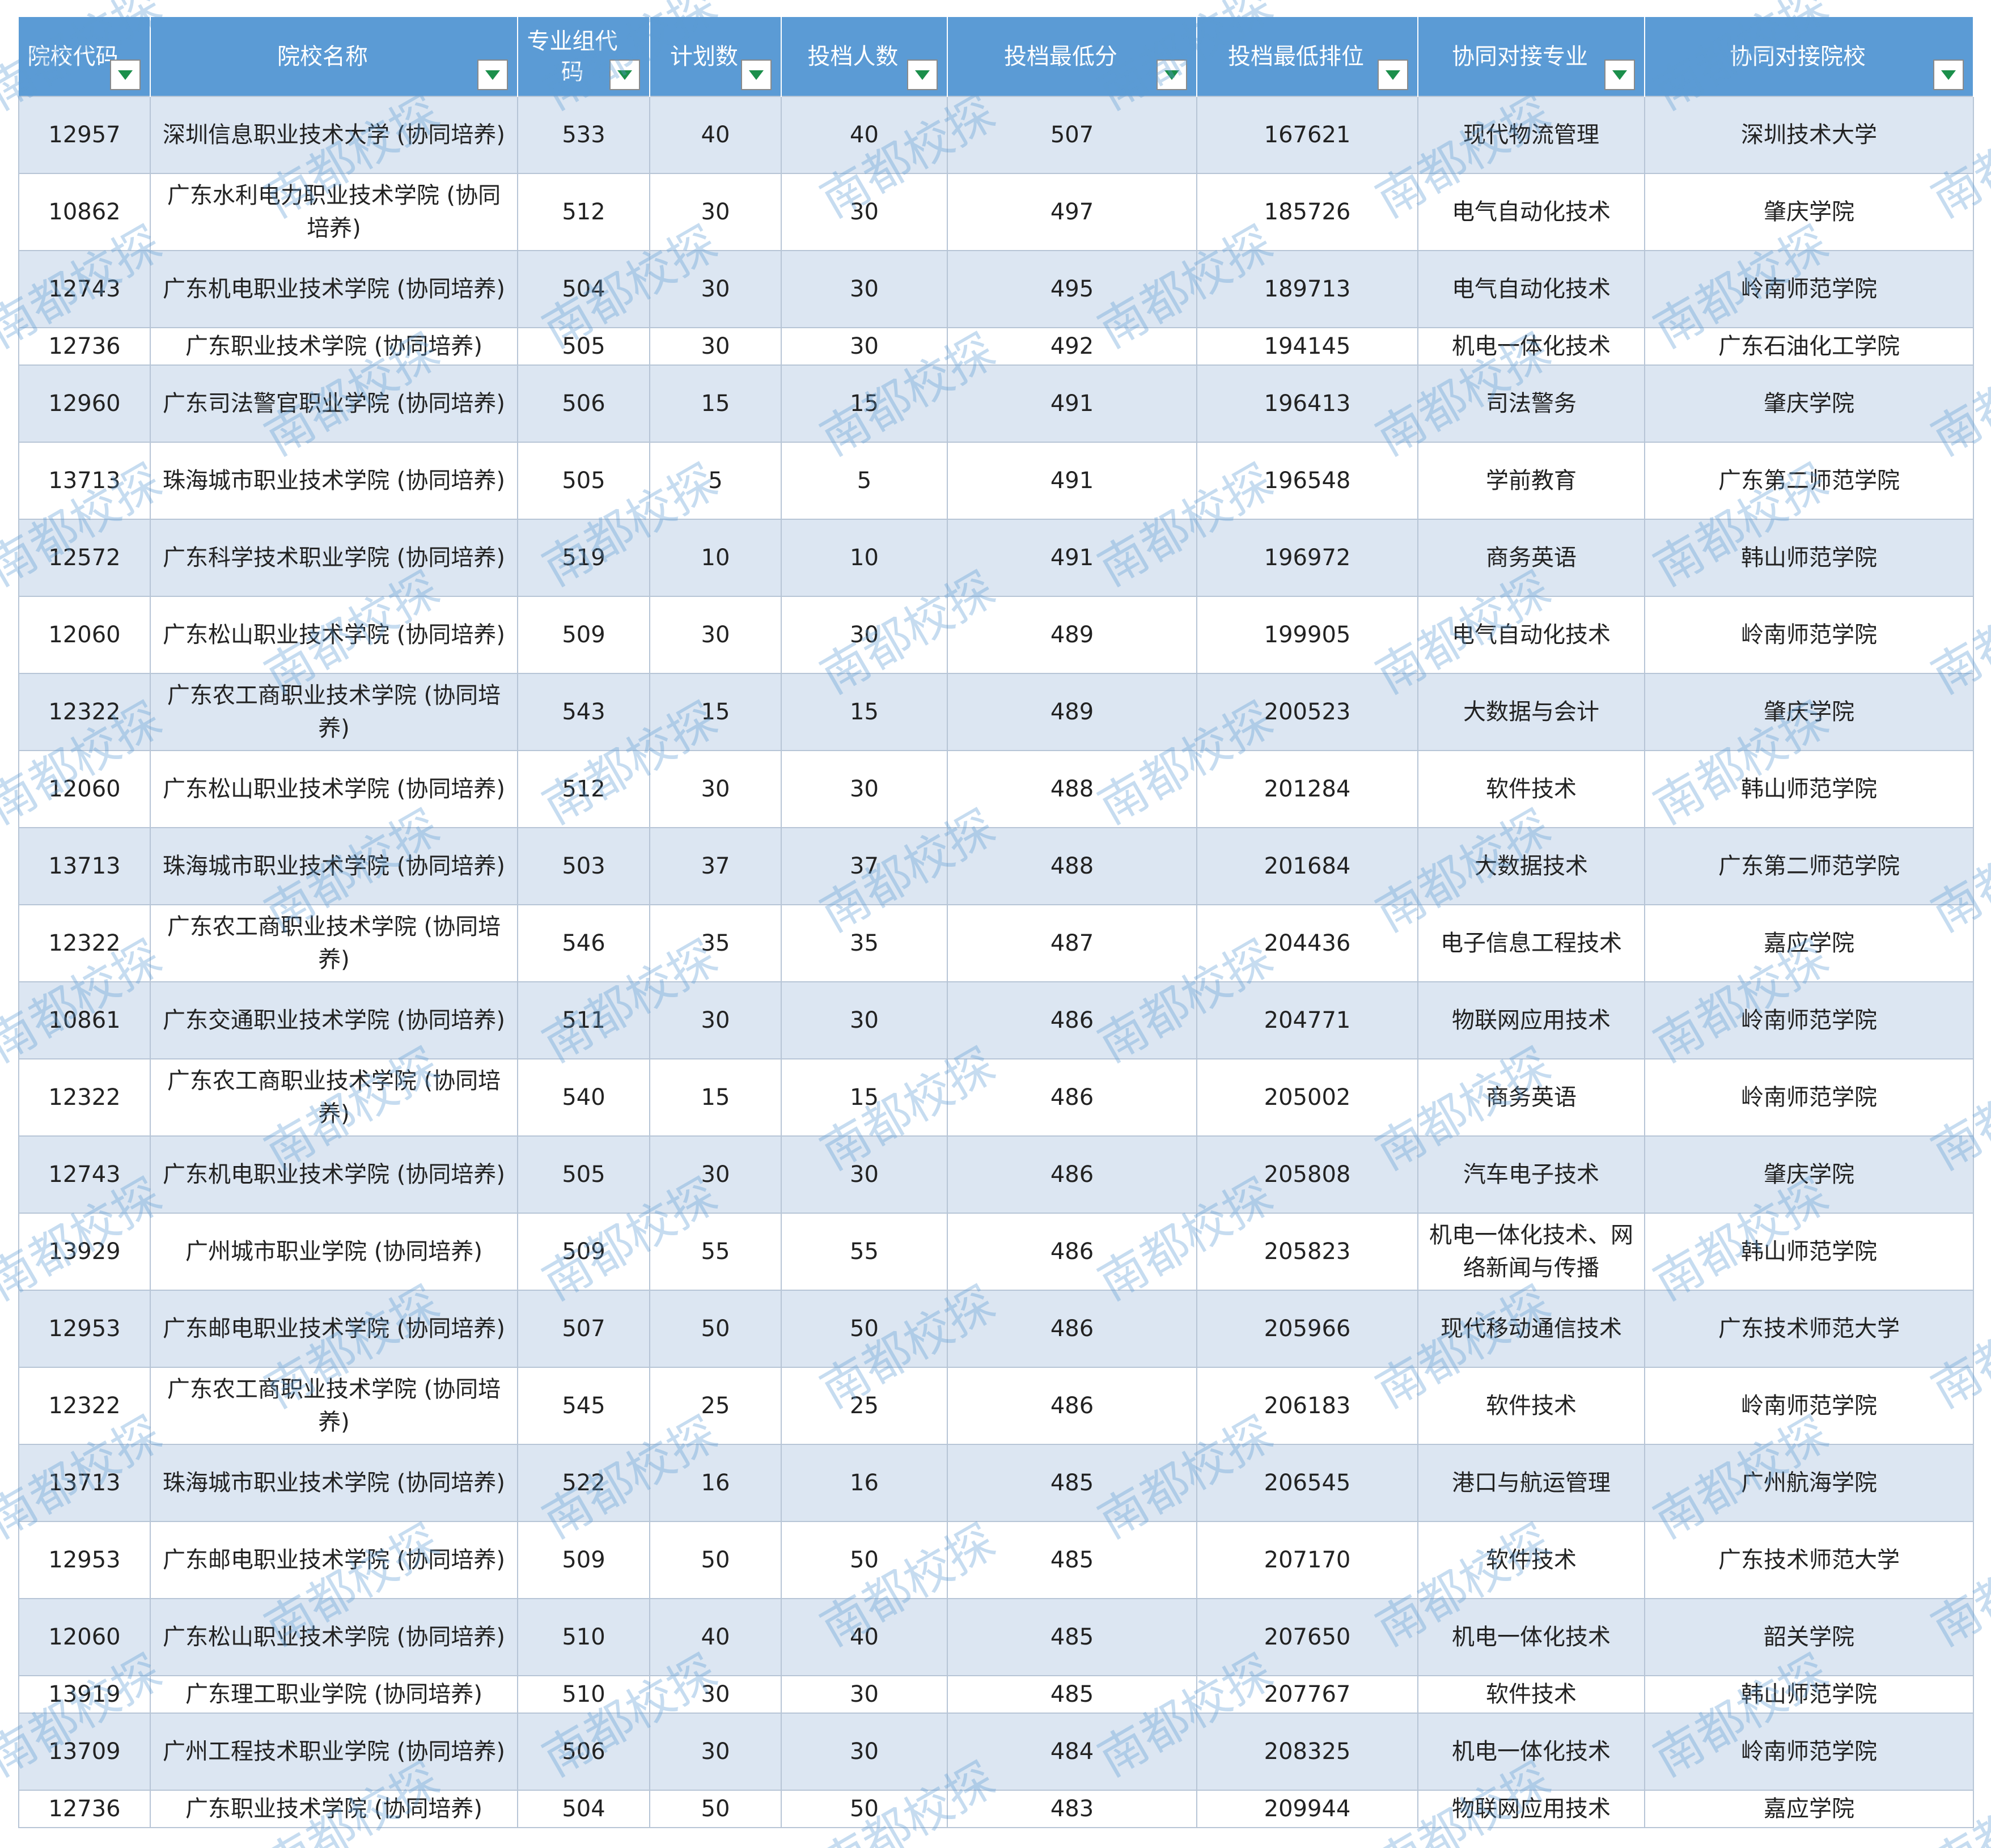 This screenshot has width=1991, height=1848. What do you see at coordinates (1307, 1406) in the screenshot?
I see `cell-min-rank: 206183` at bounding box center [1307, 1406].